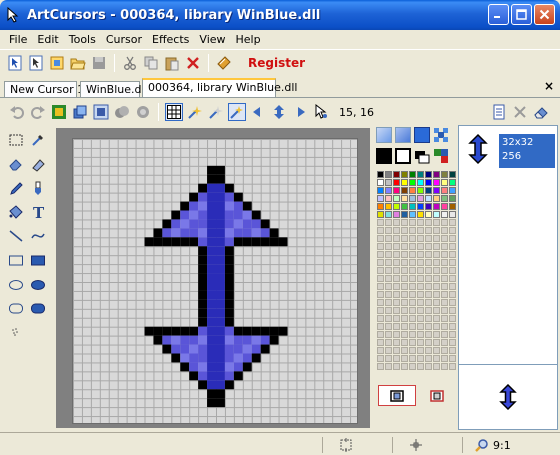  Describe the element at coordinates (219, 88) in the screenshot. I see `tab-000364-library: 000364, library WinBlue.dll` at that location.